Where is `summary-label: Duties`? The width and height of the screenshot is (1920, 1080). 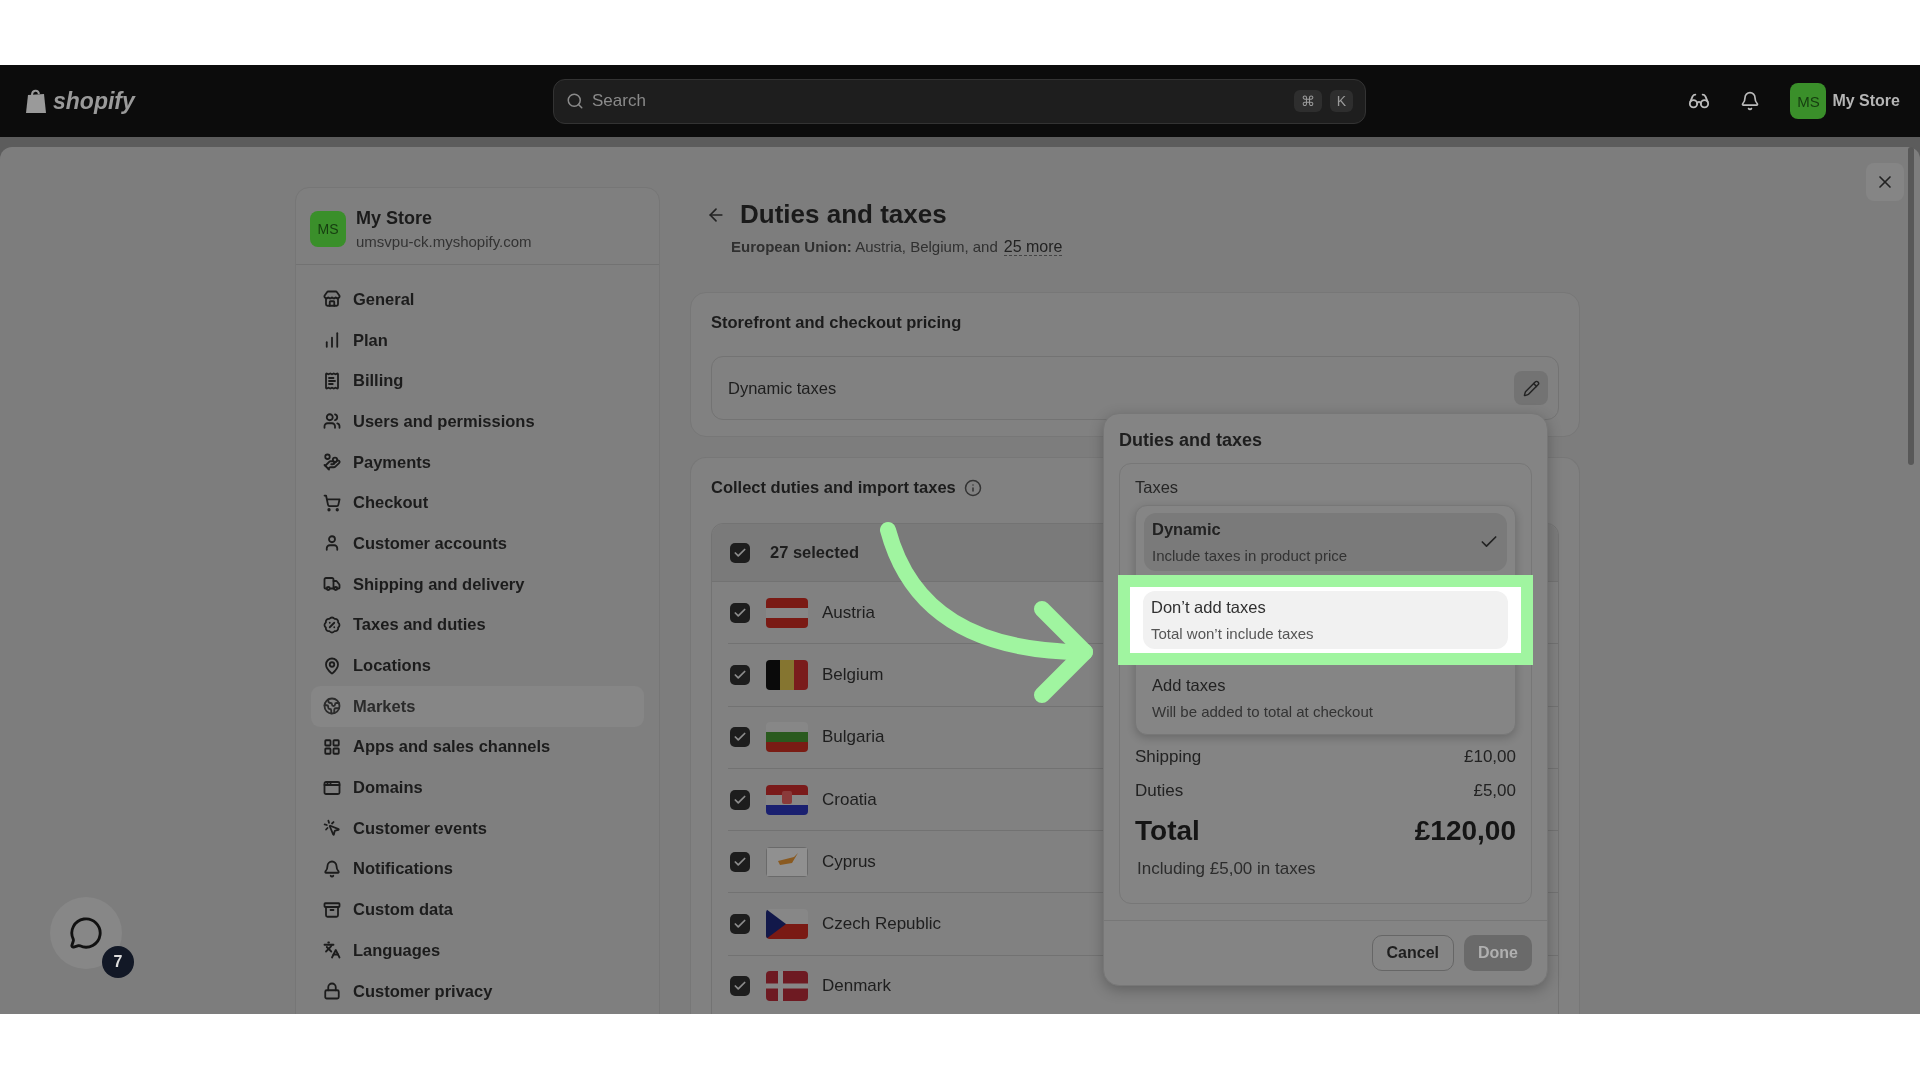 summary-label: Duties is located at coordinates (1159, 791).